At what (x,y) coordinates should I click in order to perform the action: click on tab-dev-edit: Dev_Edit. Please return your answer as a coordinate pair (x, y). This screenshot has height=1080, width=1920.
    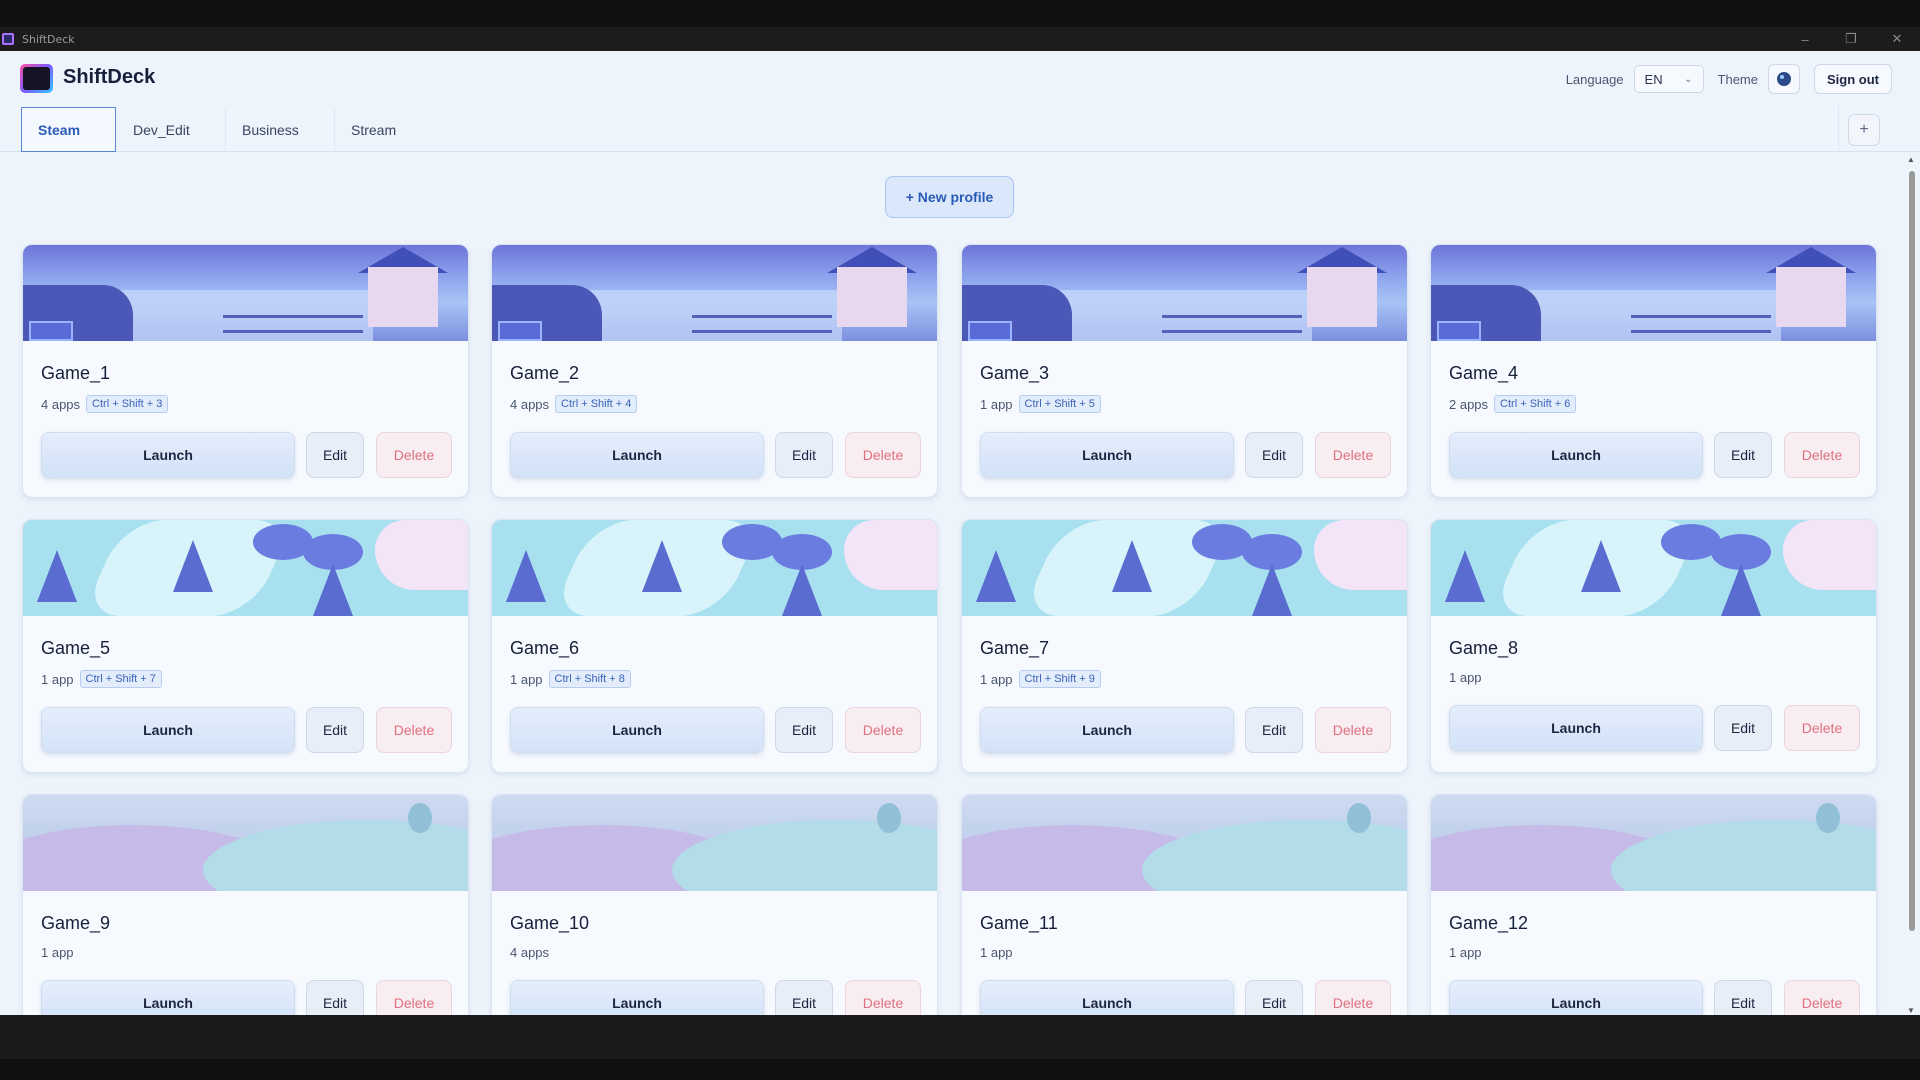
    Looking at the image, I should click on (171, 129).